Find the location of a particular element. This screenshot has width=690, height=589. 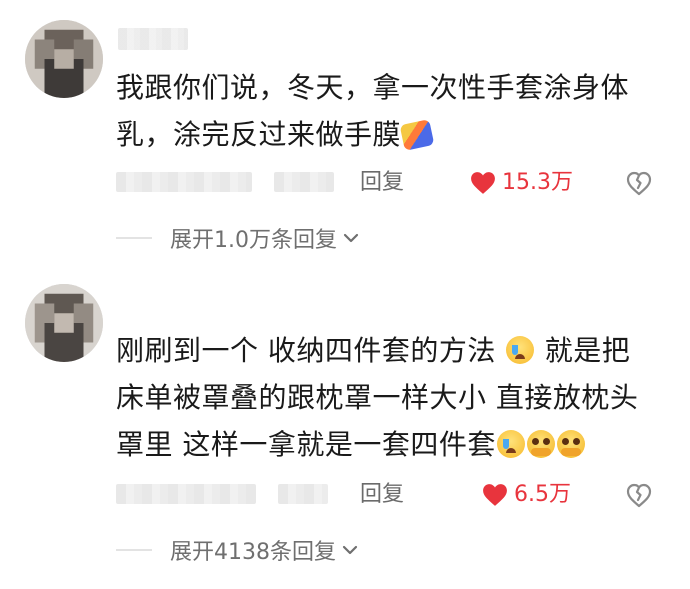

comment-meta: 回复 6.5万 is located at coordinates (396, 495).